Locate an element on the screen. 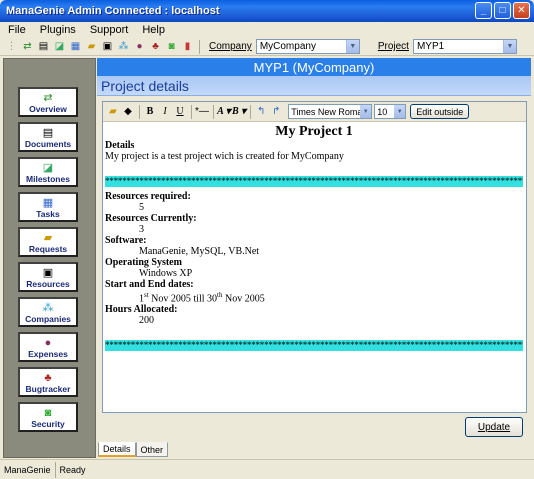  font-family-select: Times New Roman ▼ is located at coordinates (330, 111).